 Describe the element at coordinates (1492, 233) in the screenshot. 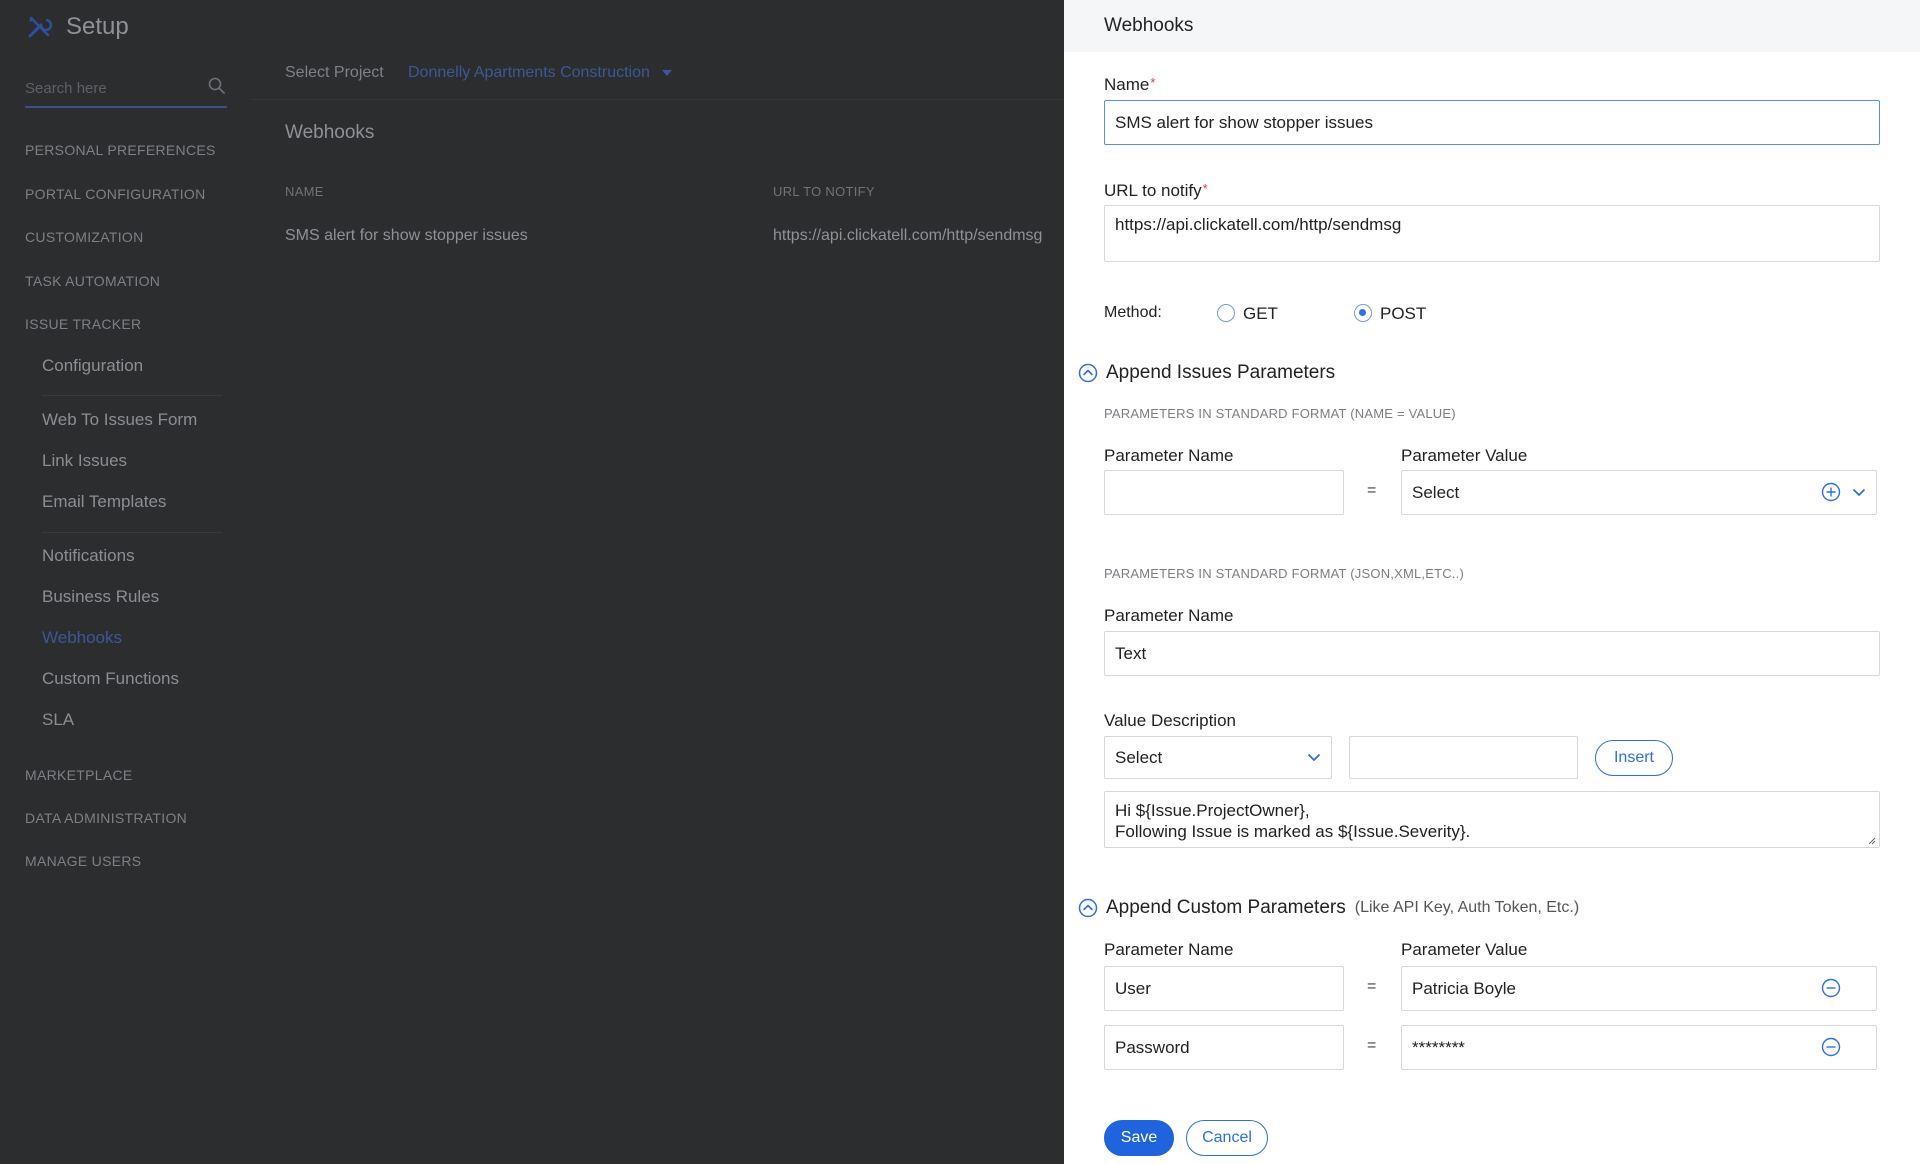

I see `url-input: https://api.clickatell.com/http/sendmsg` at that location.